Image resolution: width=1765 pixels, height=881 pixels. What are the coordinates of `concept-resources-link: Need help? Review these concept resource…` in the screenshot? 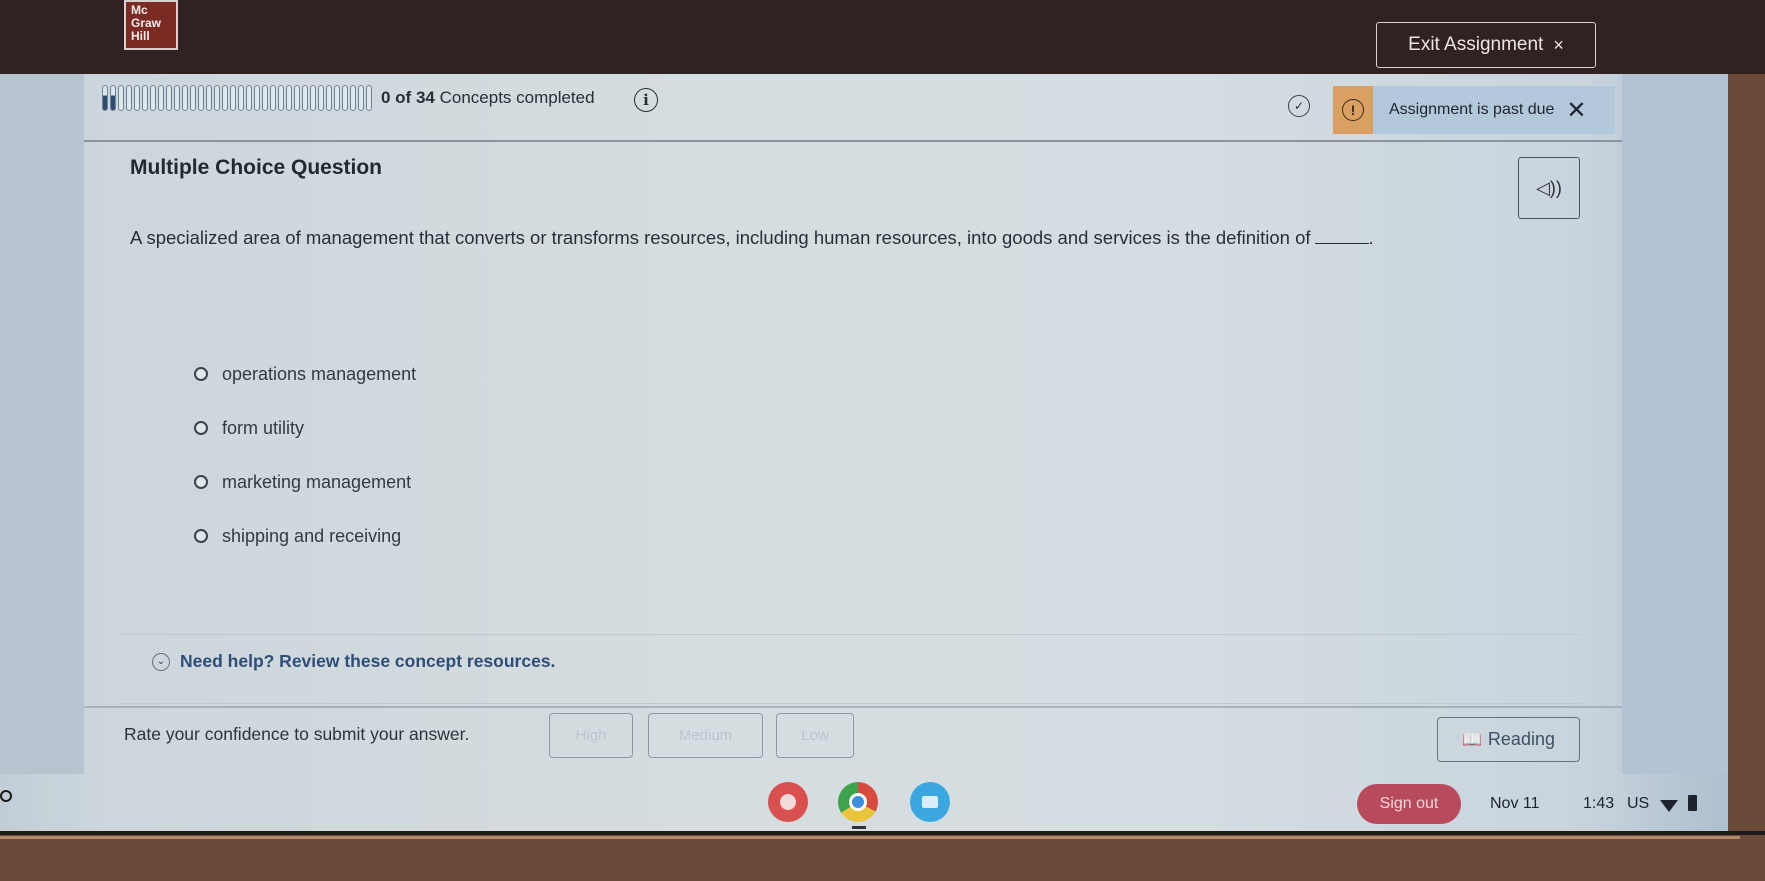 It's located at (367, 661).